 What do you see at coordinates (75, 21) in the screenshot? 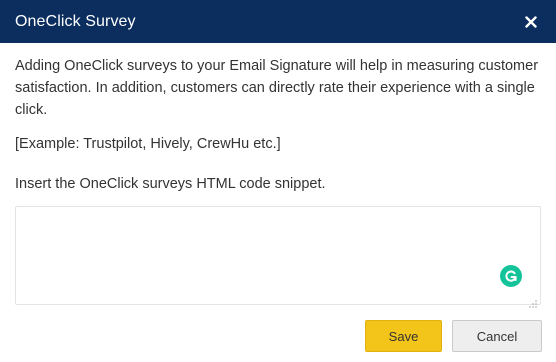
I see `dialog-title: OneClick Survey` at bounding box center [75, 21].